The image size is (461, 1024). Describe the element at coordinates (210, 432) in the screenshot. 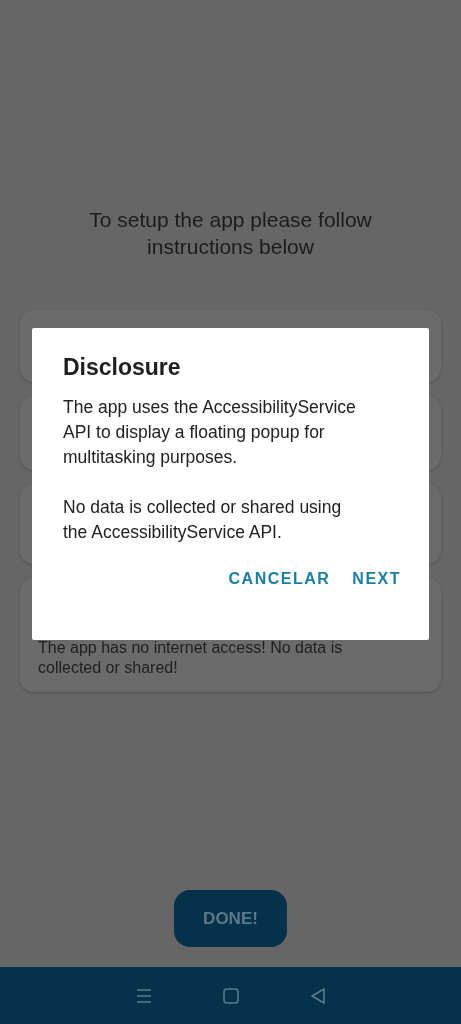

I see `dialog-message: The app uses the AccessibilityService API to display a floating popup for multitasking purposes.` at that location.